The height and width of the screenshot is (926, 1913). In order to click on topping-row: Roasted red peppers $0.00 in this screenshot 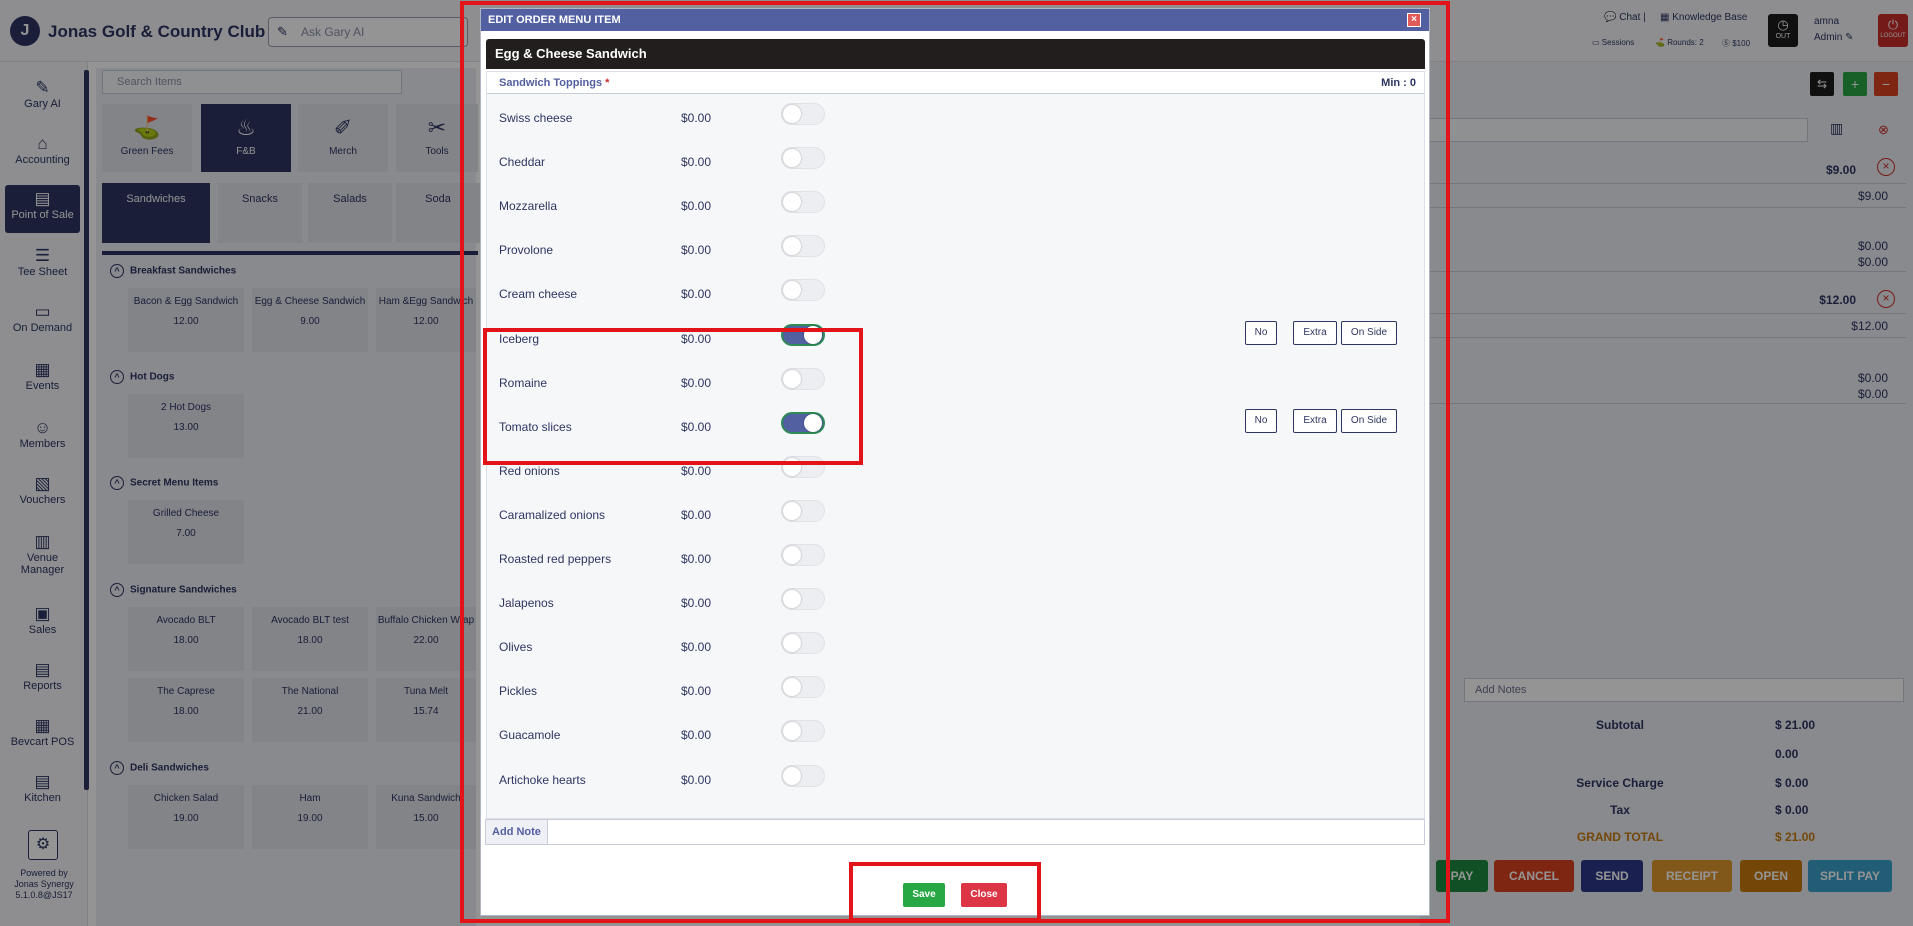, I will do `click(959, 560)`.